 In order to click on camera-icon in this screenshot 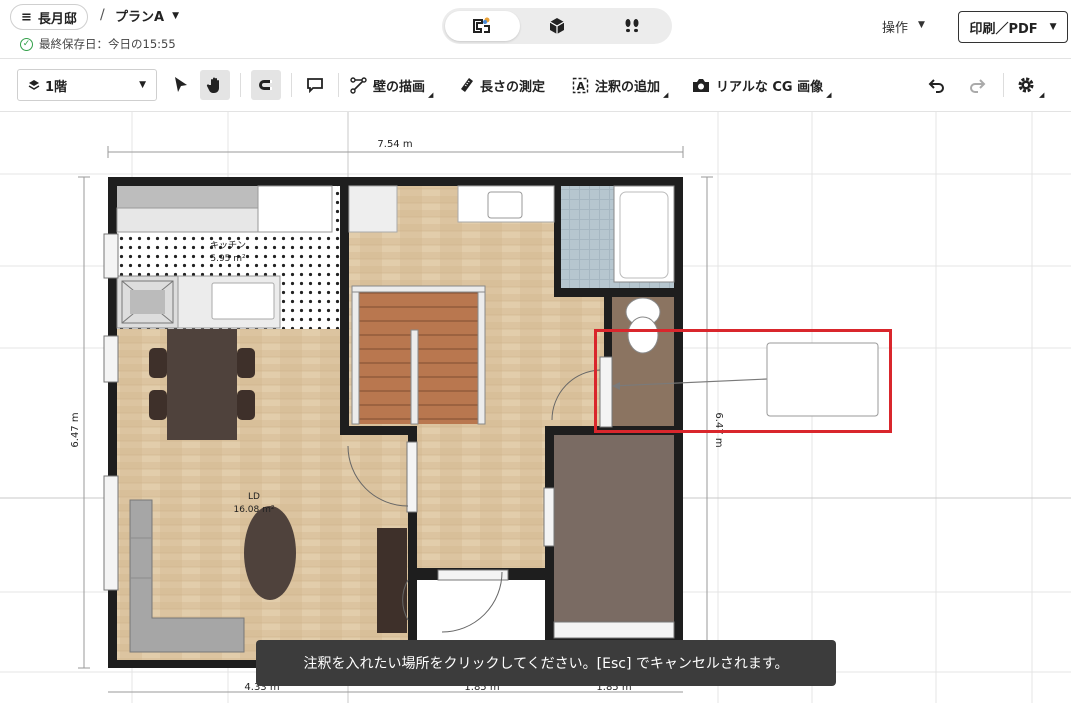, I will do `click(701, 85)`.